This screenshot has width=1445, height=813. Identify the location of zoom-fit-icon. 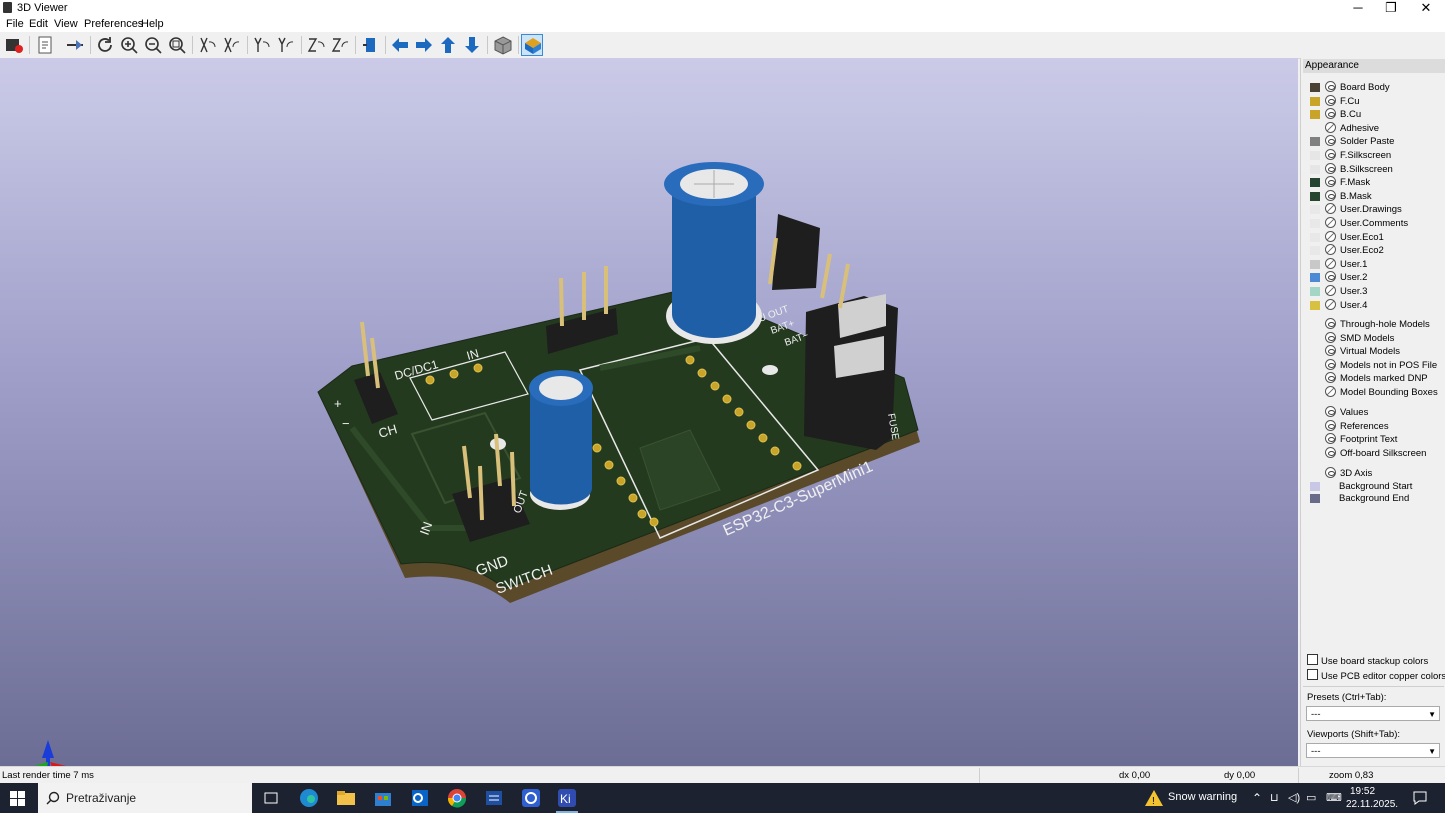
(177, 45).